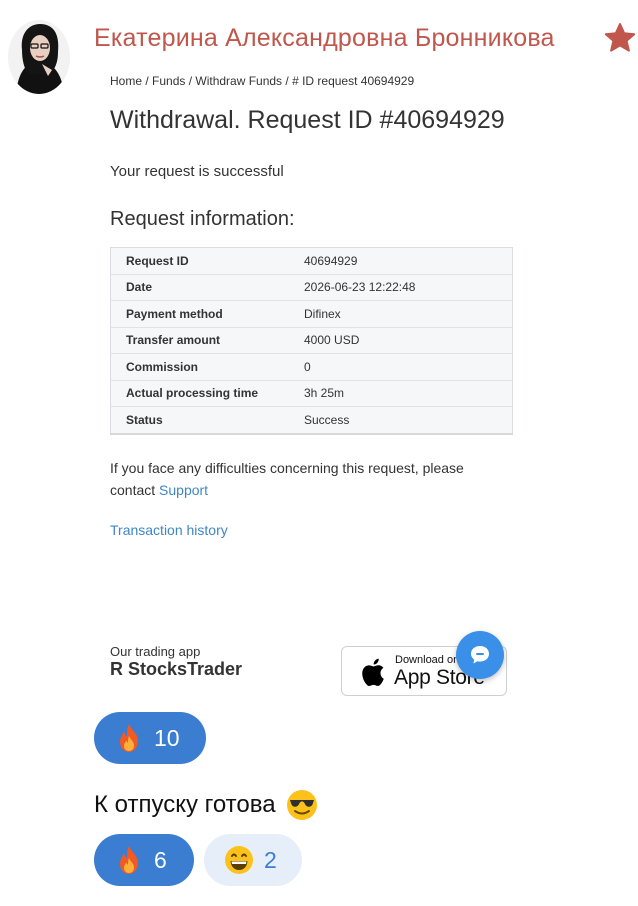 This screenshot has width=638, height=906. I want to click on chat-button, so click(480, 655).